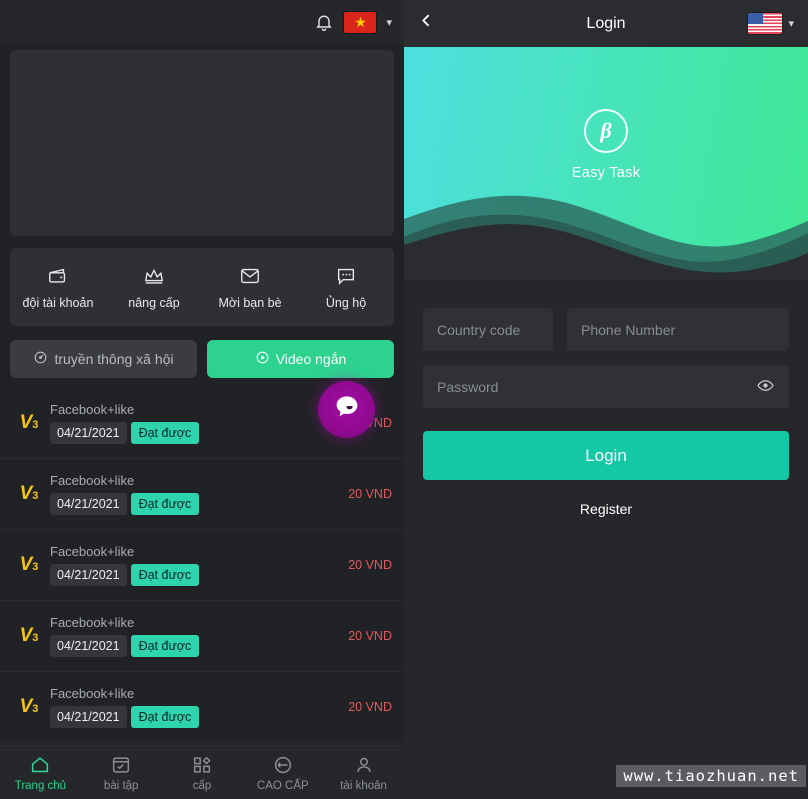 This screenshot has width=808, height=799. Describe the element at coordinates (346, 409) in the screenshot. I see `chat-fab-button` at that location.